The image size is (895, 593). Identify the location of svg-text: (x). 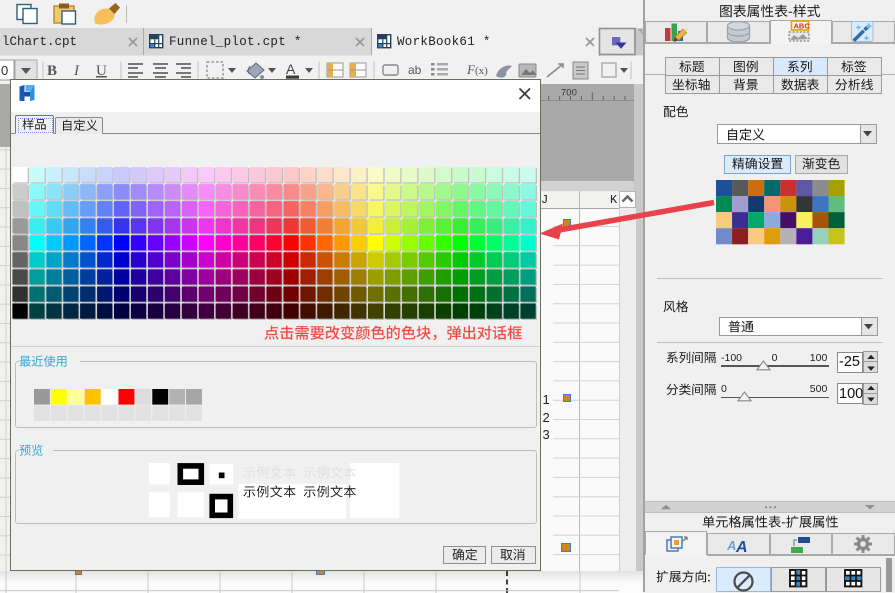
(481, 71).